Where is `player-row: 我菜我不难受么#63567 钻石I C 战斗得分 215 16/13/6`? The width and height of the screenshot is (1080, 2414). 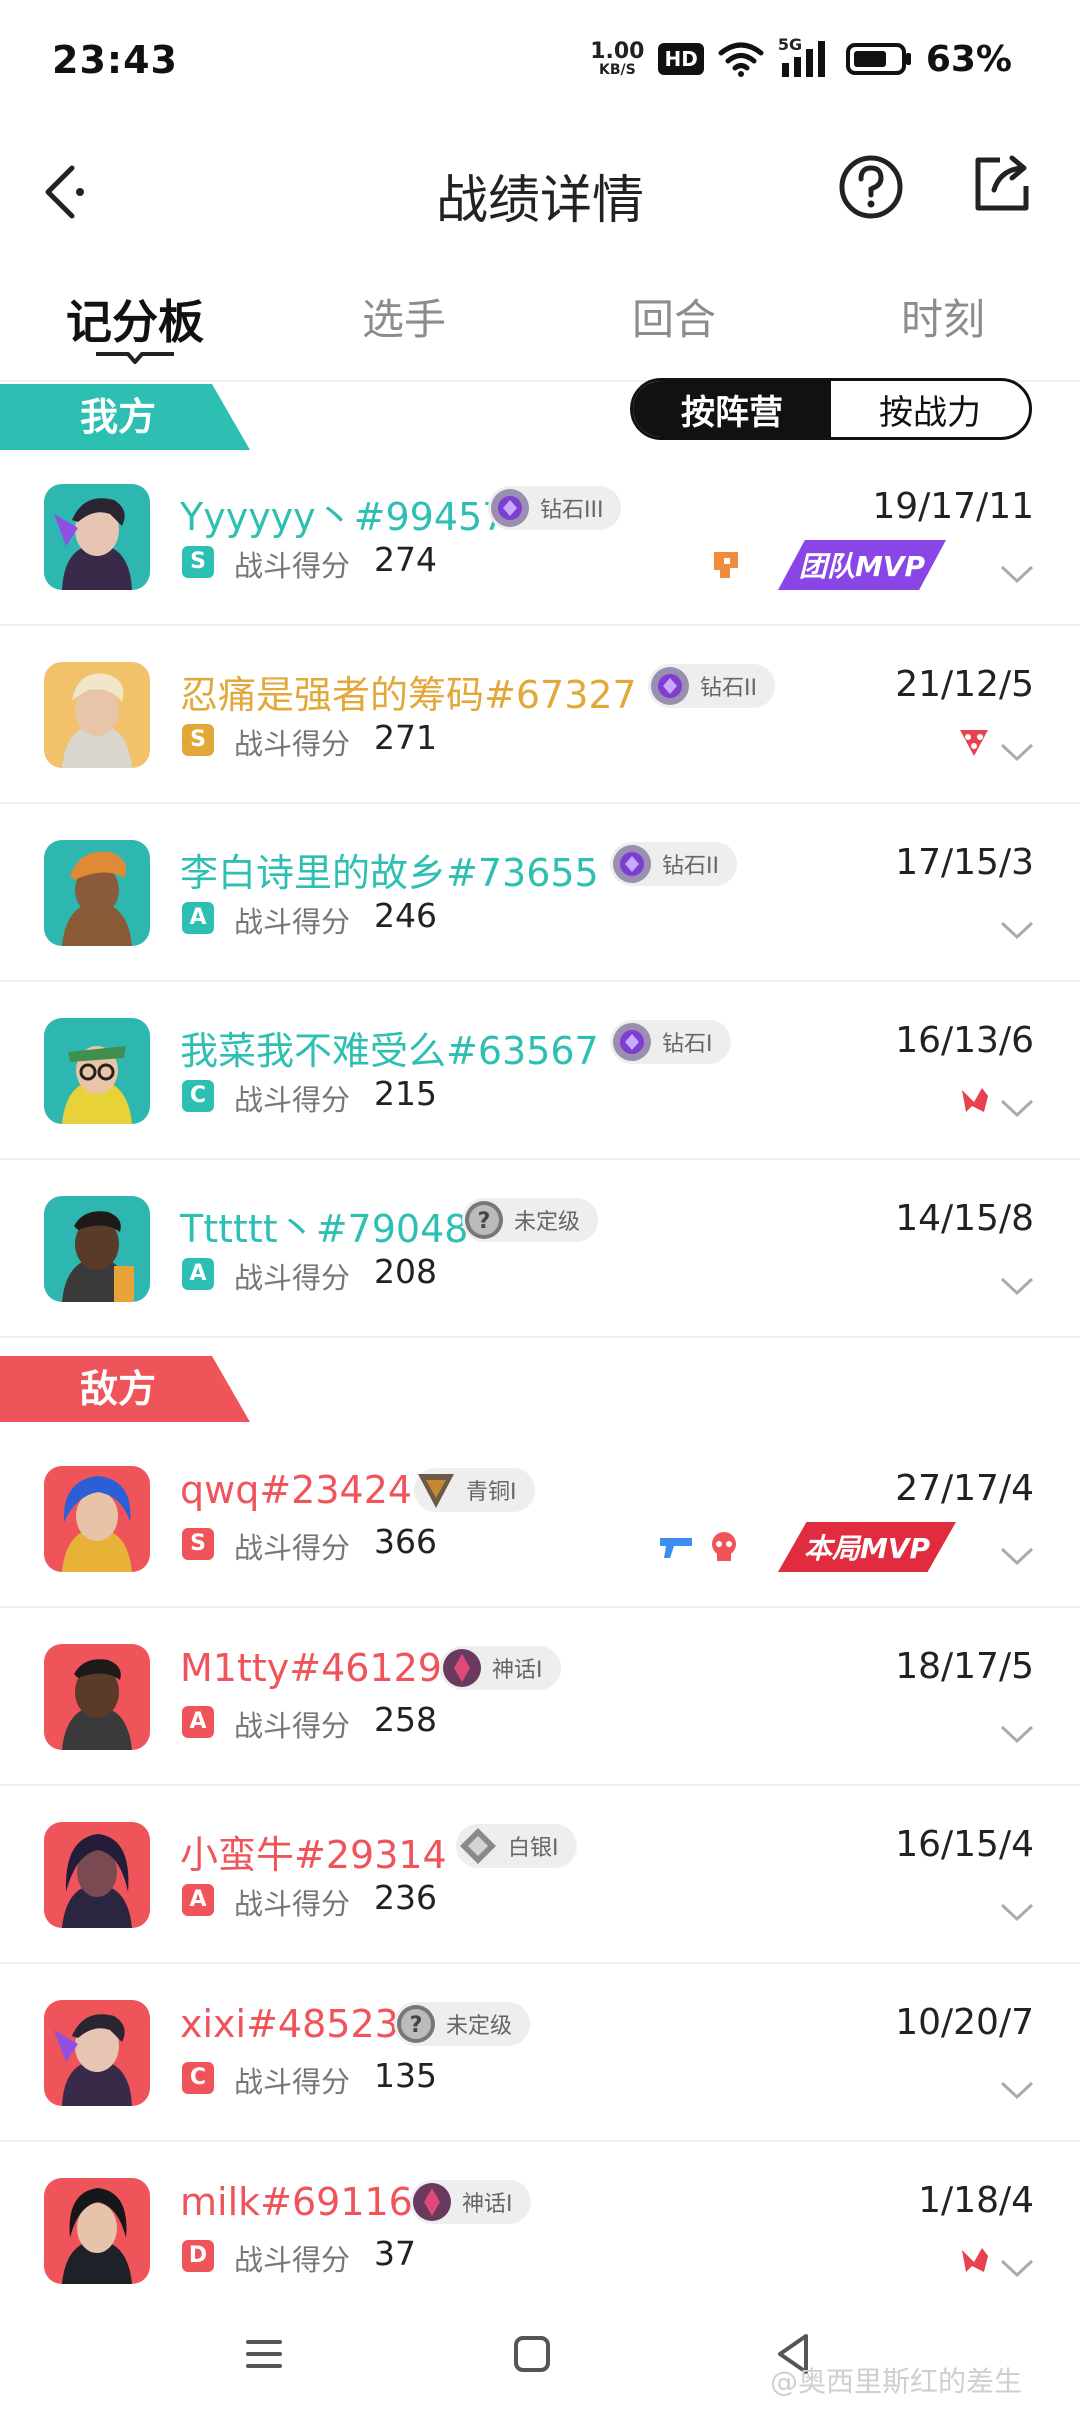 player-row: 我菜我不难受么#63567 钻石I C 战斗得分 215 16/13/6 is located at coordinates (540, 1071).